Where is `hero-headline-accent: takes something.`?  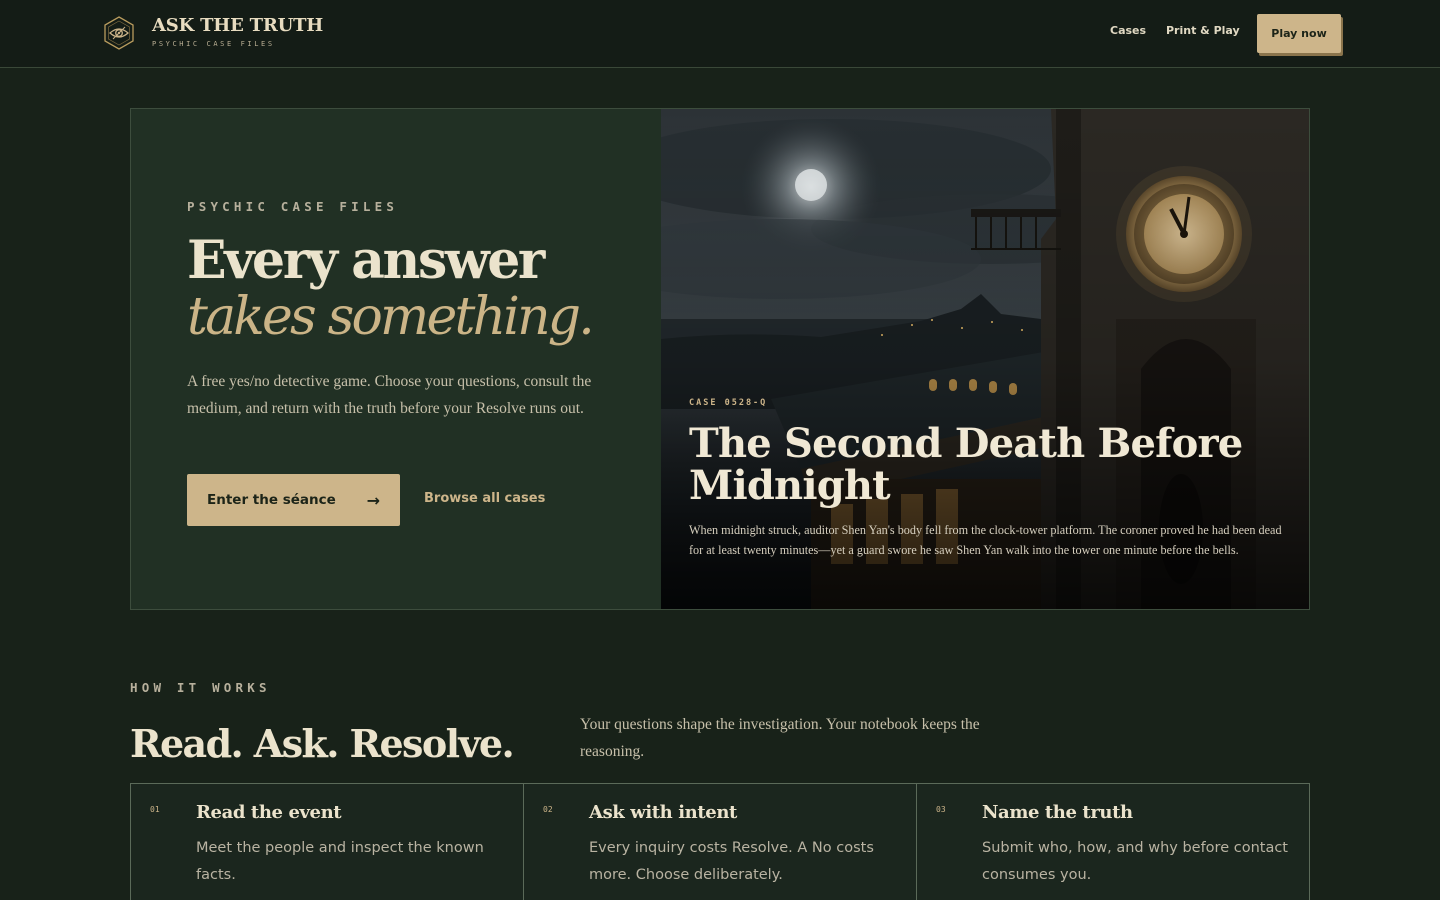 hero-headline-accent: takes something. is located at coordinates (391, 317).